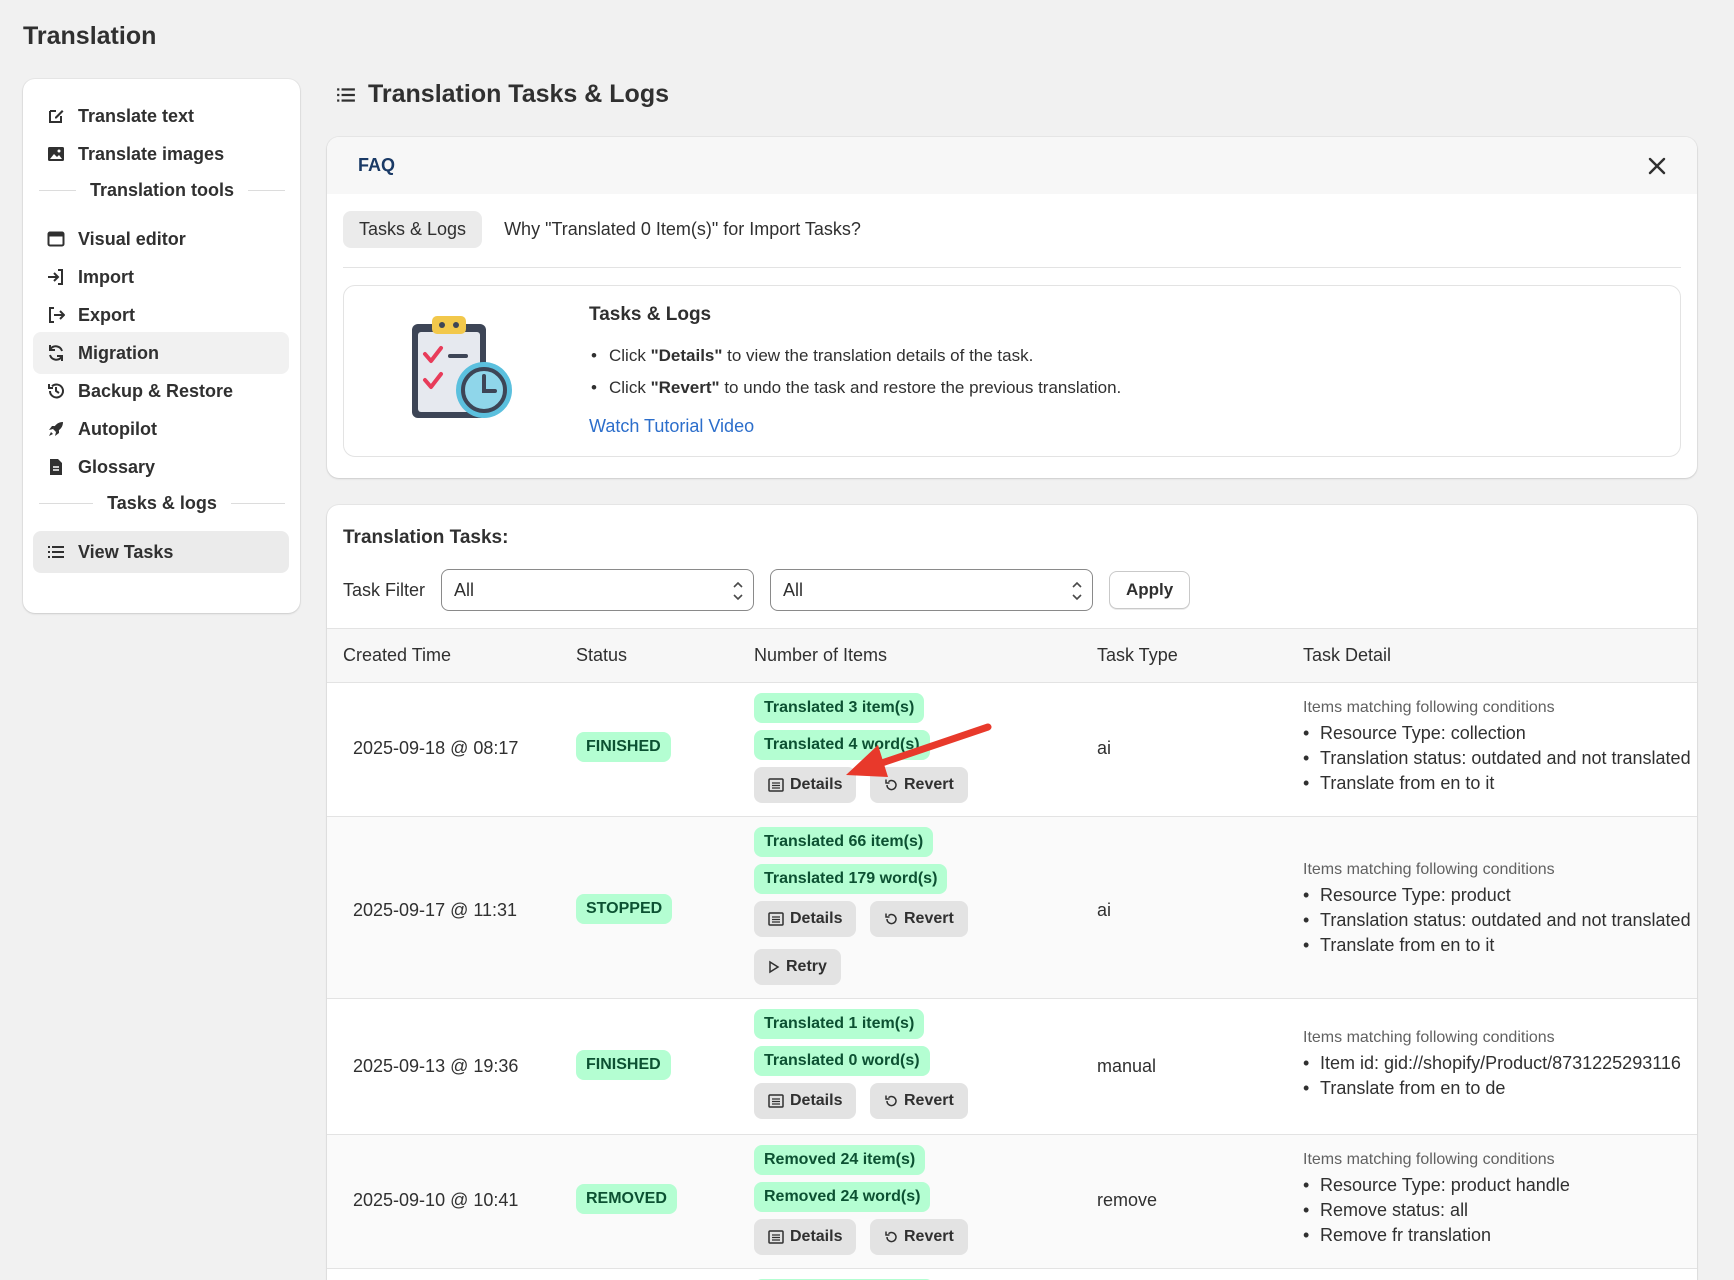 The image size is (1734, 1280). What do you see at coordinates (650, 314) in the screenshot?
I see `faq-box-title: Tasks & Logs` at bounding box center [650, 314].